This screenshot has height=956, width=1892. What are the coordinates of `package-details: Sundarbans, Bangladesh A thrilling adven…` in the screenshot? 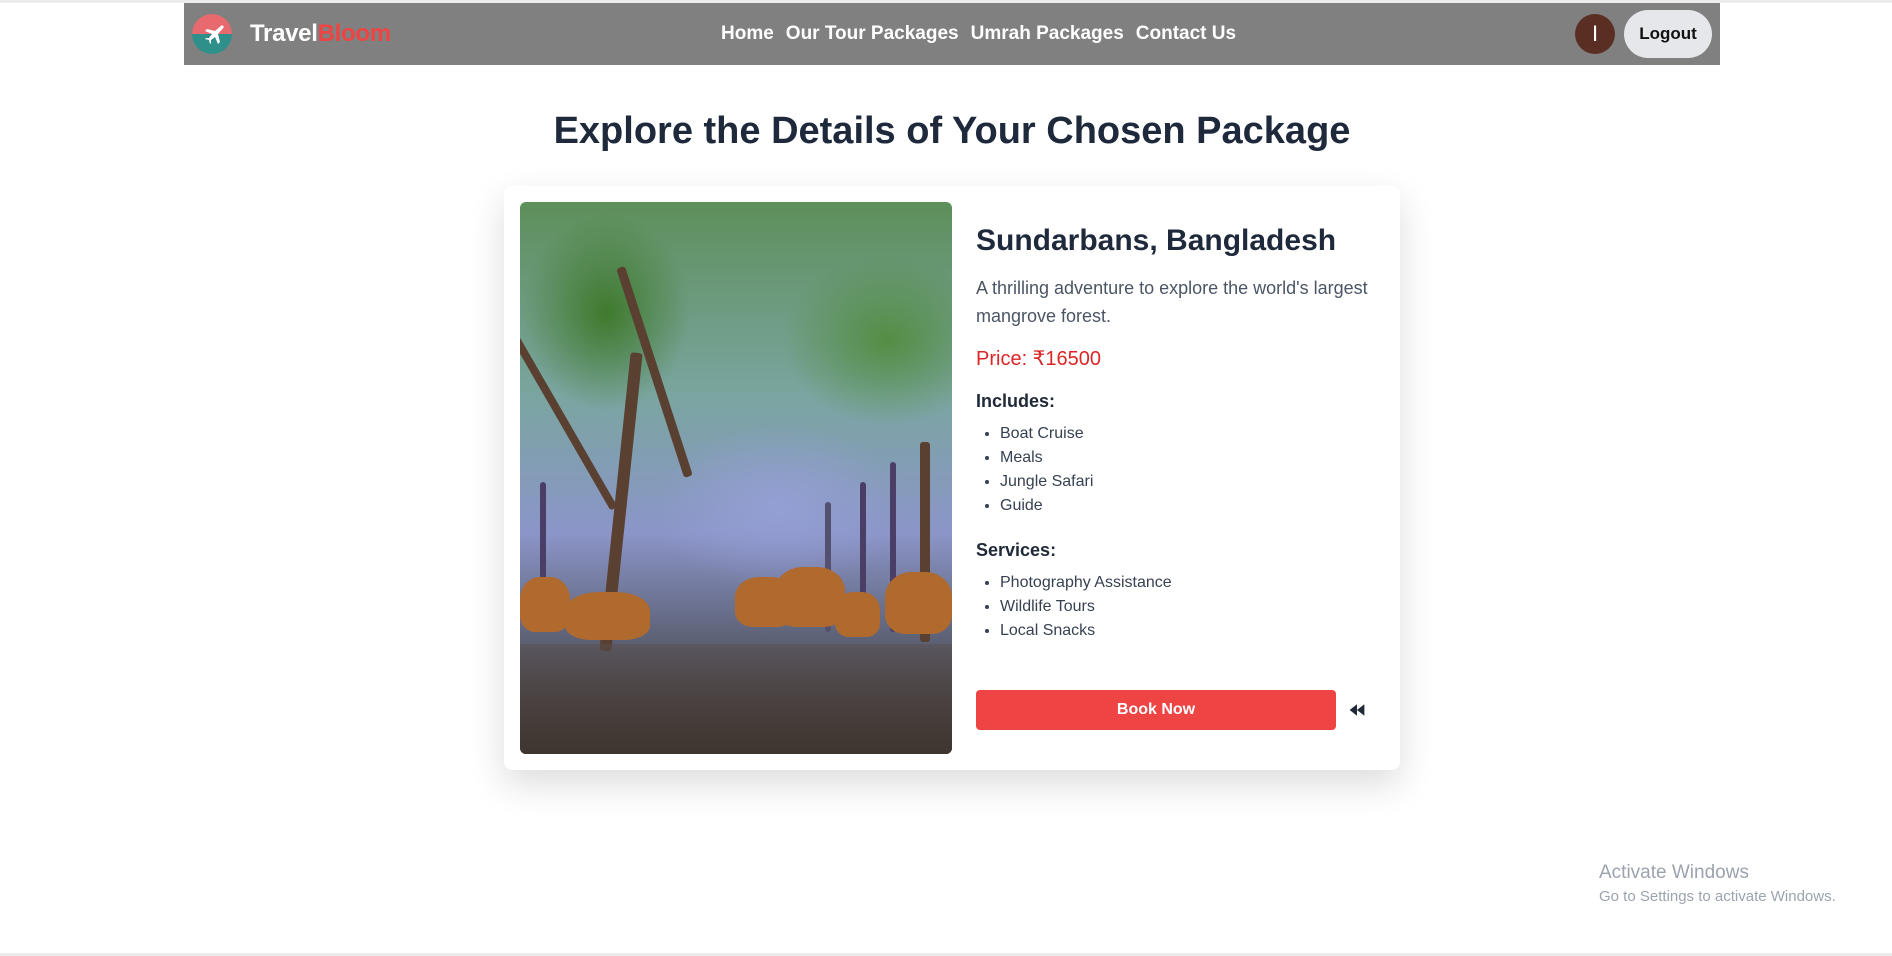 It's located at (1176, 444).